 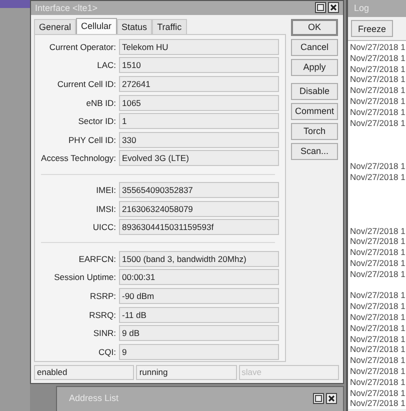 What do you see at coordinates (199, 158) in the screenshot?
I see `field-value: Evolved 3G (LTE)` at bounding box center [199, 158].